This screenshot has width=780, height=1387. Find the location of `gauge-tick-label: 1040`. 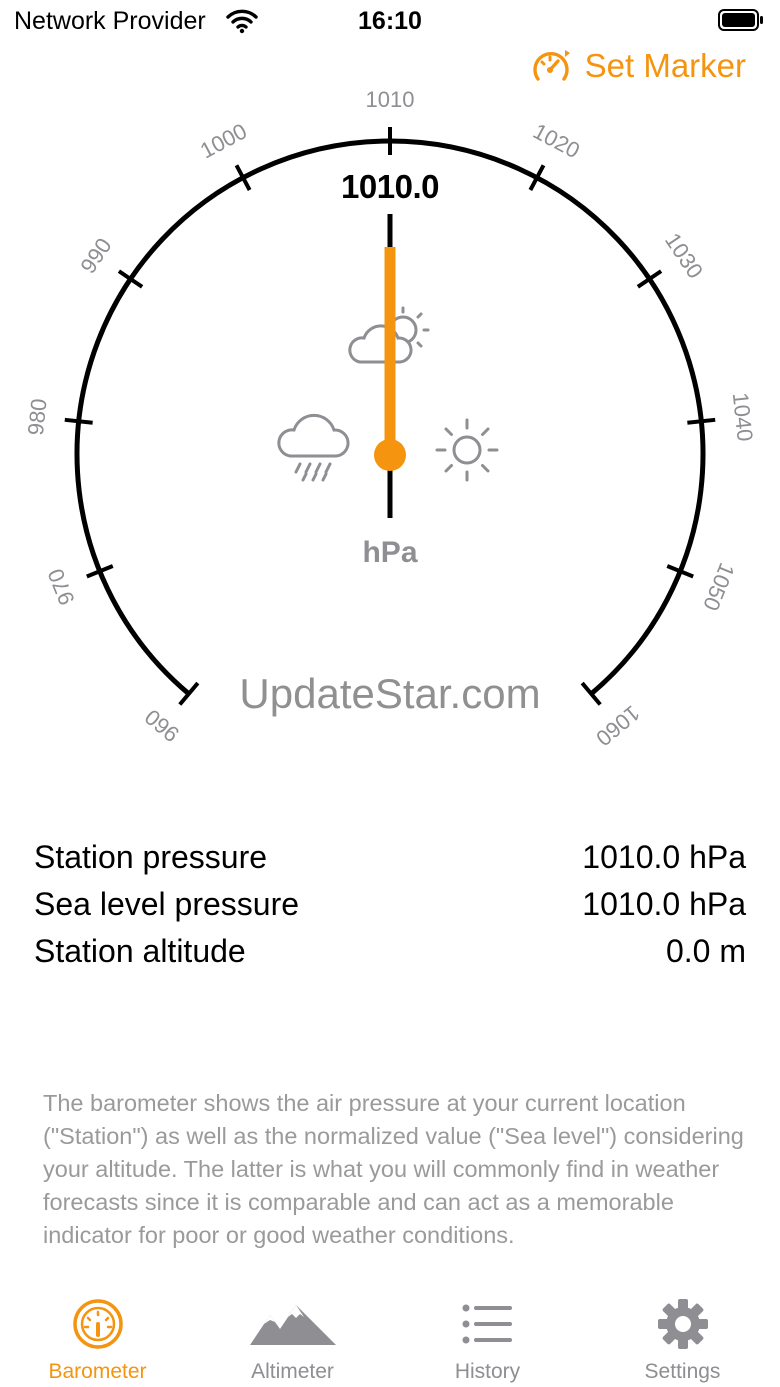

gauge-tick-label: 1040 is located at coordinates (743, 416).